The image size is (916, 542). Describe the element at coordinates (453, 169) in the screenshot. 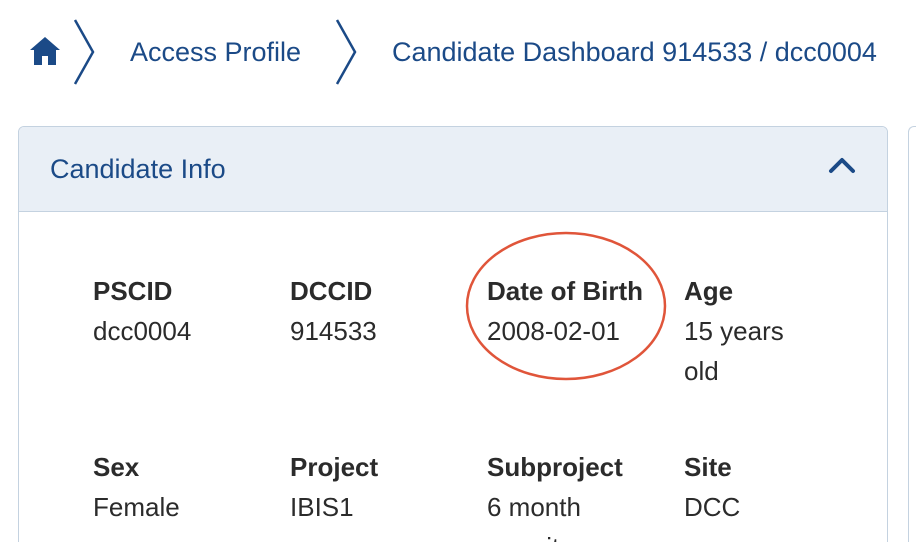

I see `panel-heading: Candidate Info` at that location.